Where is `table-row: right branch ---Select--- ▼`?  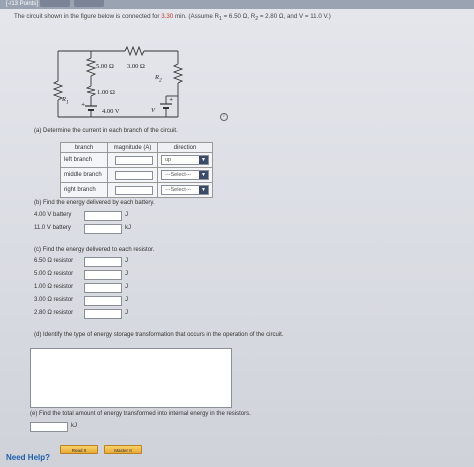 table-row: right branch ---Select--- ▼ is located at coordinates (136, 190).